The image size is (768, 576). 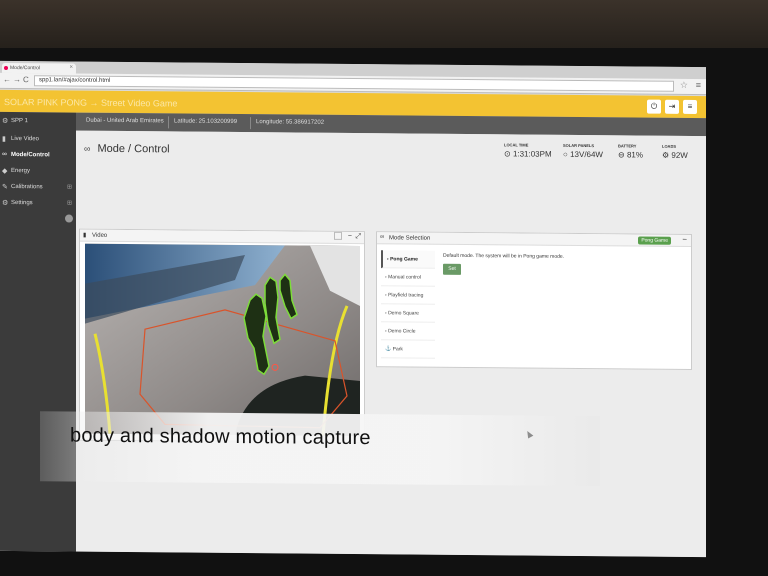 What do you see at coordinates (452, 269) in the screenshot?
I see `set-mode-button: Set` at bounding box center [452, 269].